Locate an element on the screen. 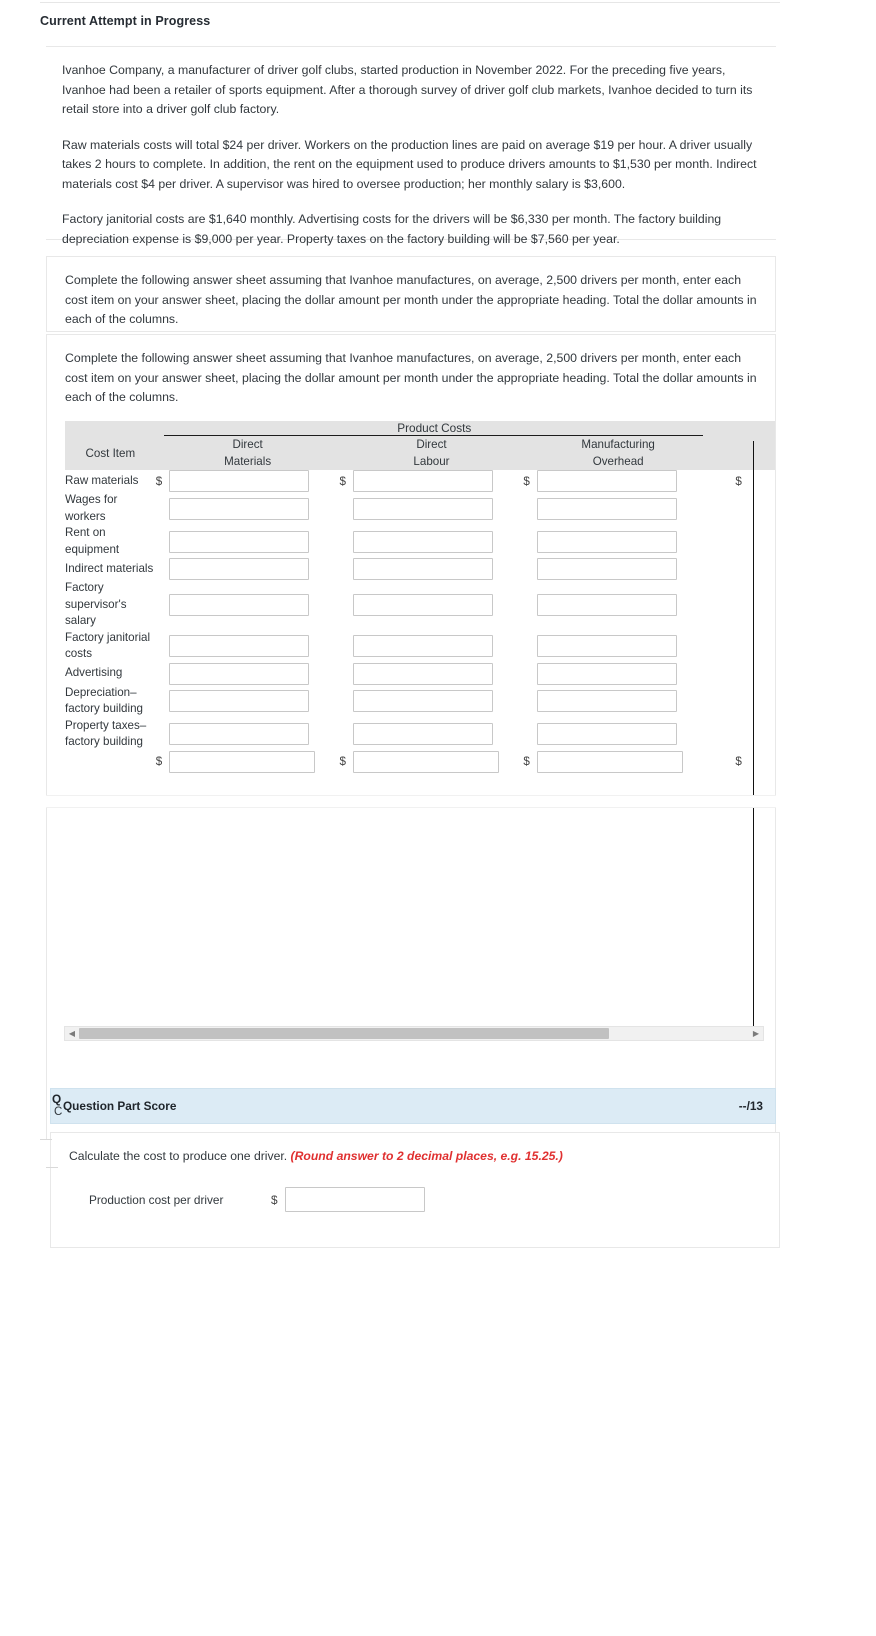 This screenshot has height=1636, width=876. scroll-left-arrow-icon: ◀ is located at coordinates (72, 1033).